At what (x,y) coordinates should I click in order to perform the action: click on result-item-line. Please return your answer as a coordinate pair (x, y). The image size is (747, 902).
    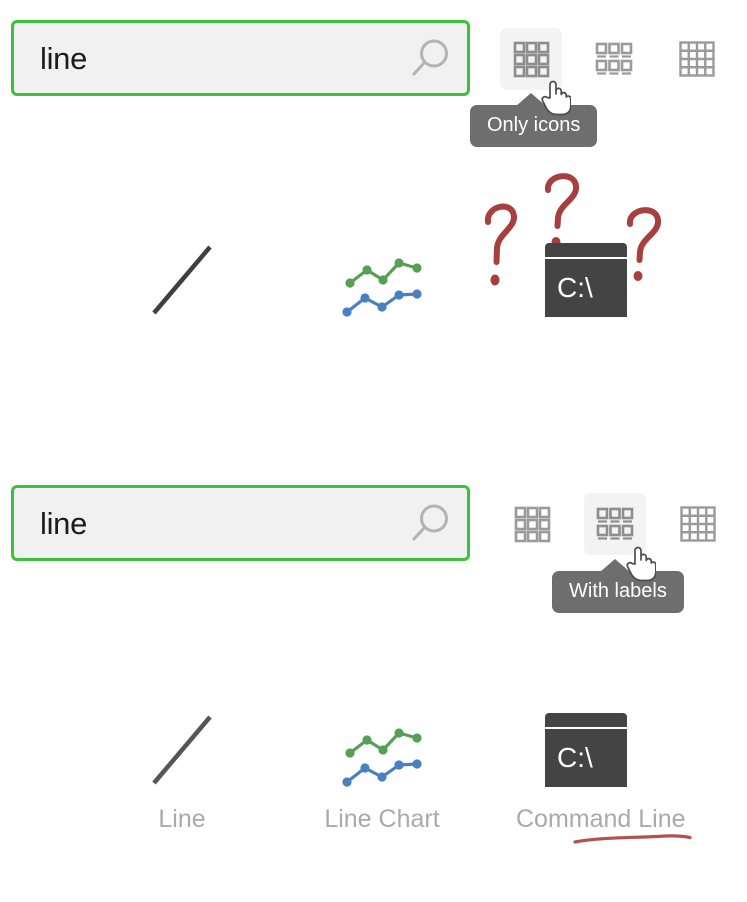
    Looking at the image, I should click on (182, 280).